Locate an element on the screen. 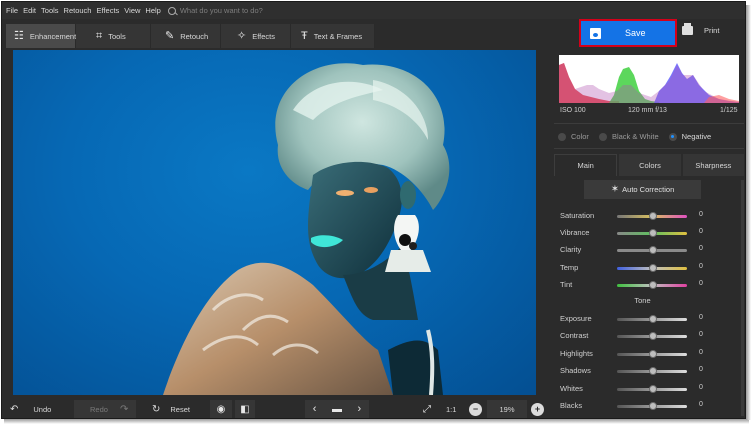  vibrance-slider: Vibrance 0 is located at coordinates (635, 233).